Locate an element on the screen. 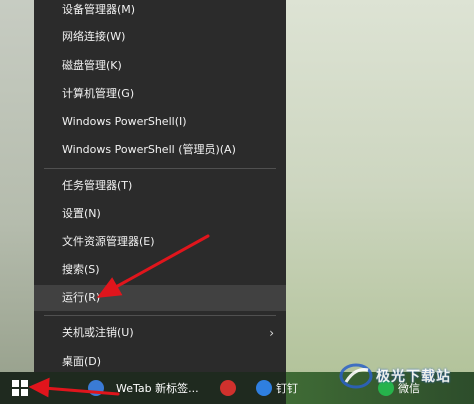 This screenshot has width=474, height=404. red-arrow-run is located at coordinates (161, 262).